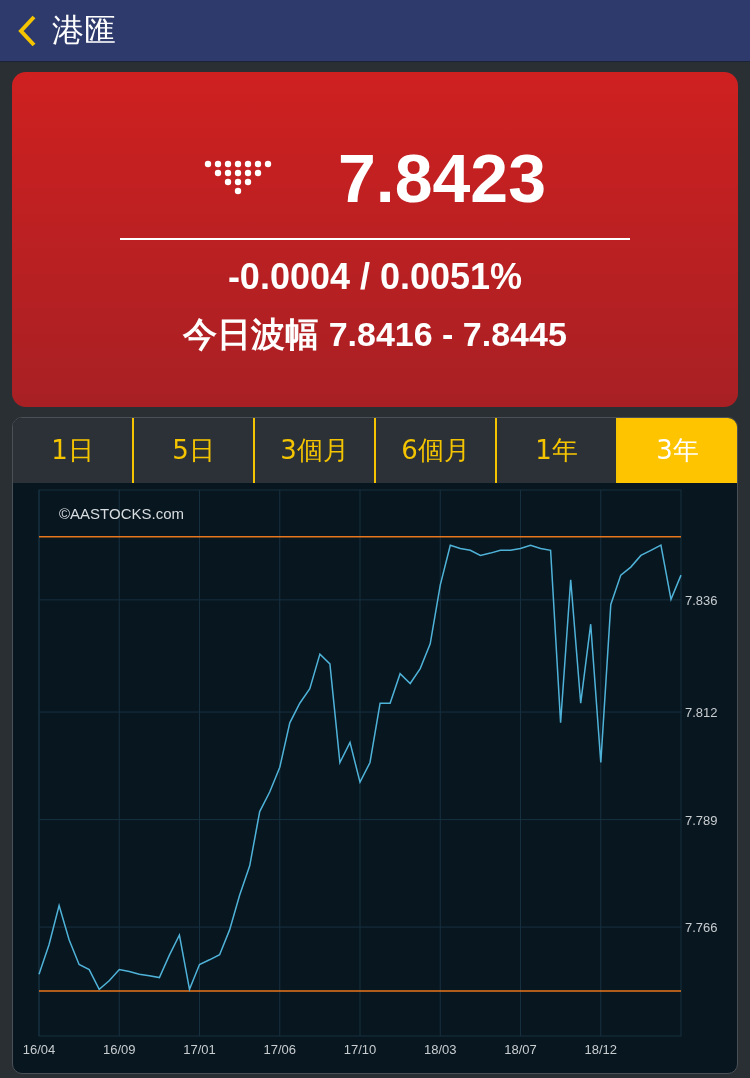 This screenshot has height=1078, width=750. Describe the element at coordinates (279, 1049) in the screenshot. I see `axis-label: 17/06` at that location.